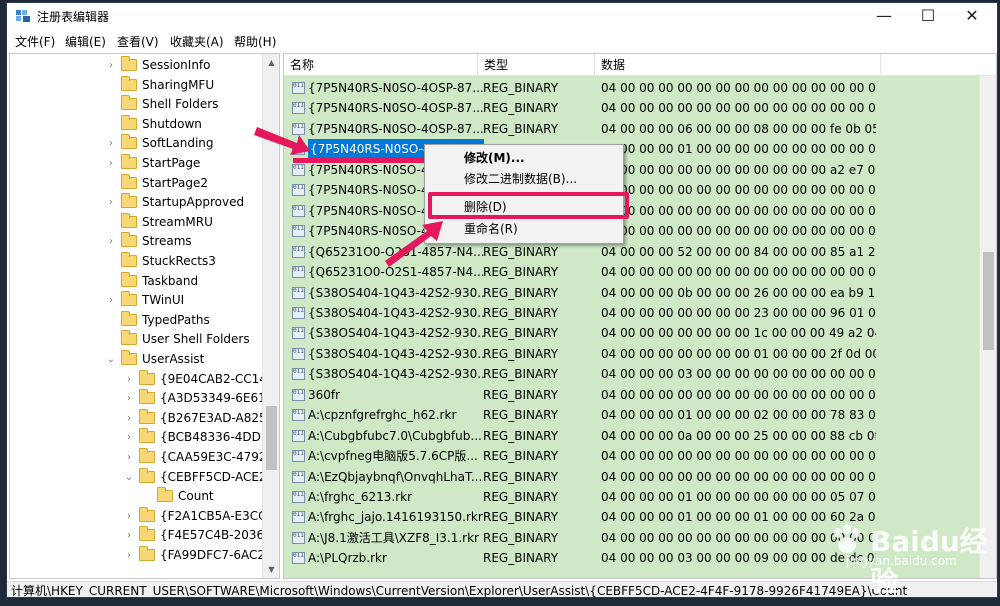  Describe the element at coordinates (270, 316) in the screenshot. I see `tree-scrollbar: ▲ ▼` at that location.